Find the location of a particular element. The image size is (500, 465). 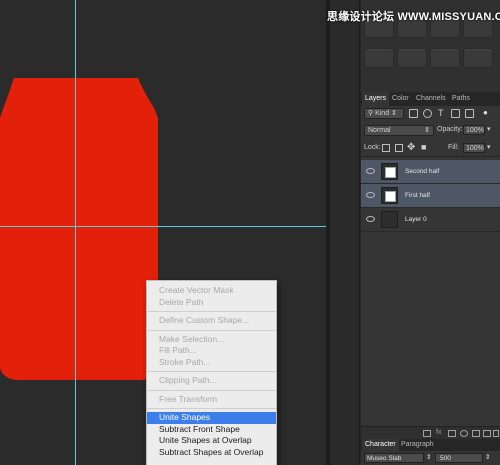

adjustment-layer-icon is located at coordinates (464, 433).